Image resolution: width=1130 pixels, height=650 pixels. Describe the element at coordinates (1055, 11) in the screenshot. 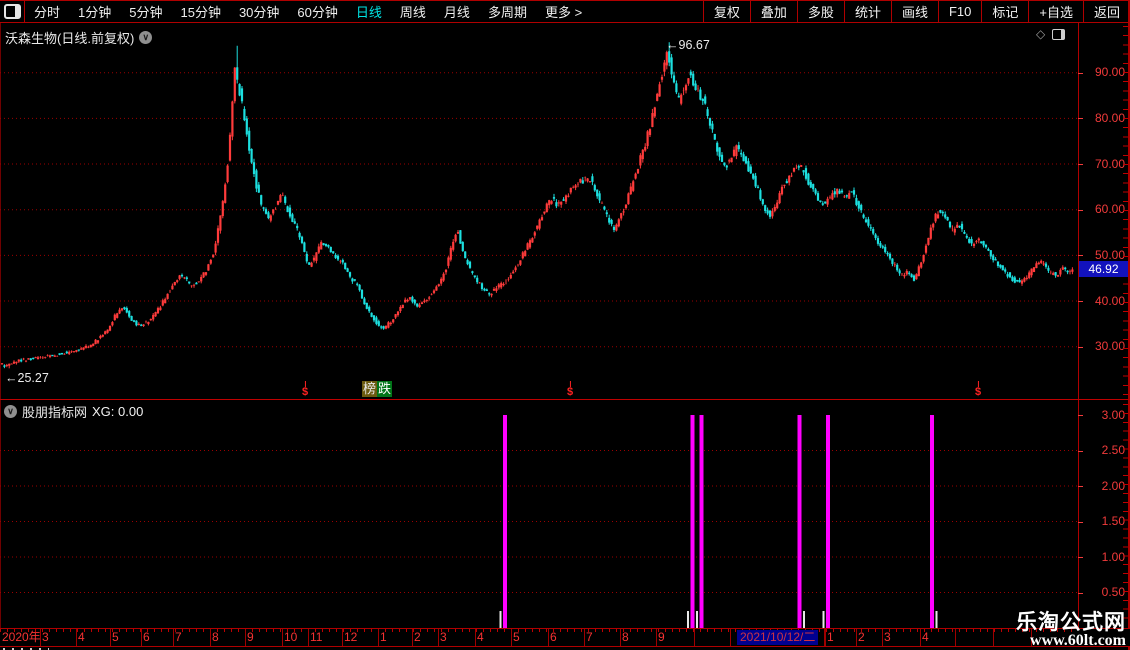

I see `action-+自选: +自选` at that location.